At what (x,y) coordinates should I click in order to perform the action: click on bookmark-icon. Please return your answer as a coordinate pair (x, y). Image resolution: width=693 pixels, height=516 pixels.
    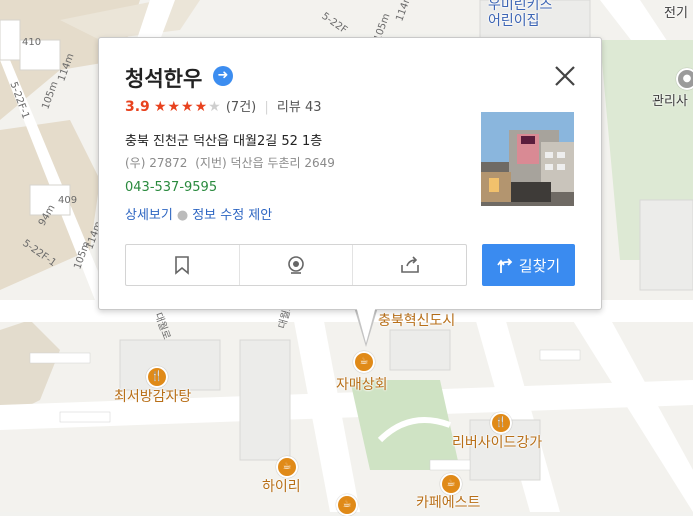
    Looking at the image, I should click on (182, 265).